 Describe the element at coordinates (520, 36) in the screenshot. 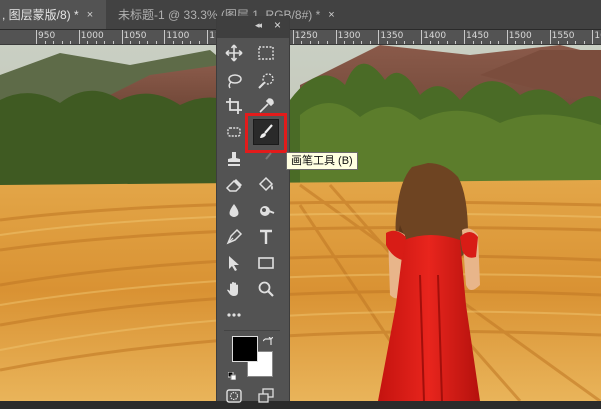

I see `ruler-label: 1500` at that location.